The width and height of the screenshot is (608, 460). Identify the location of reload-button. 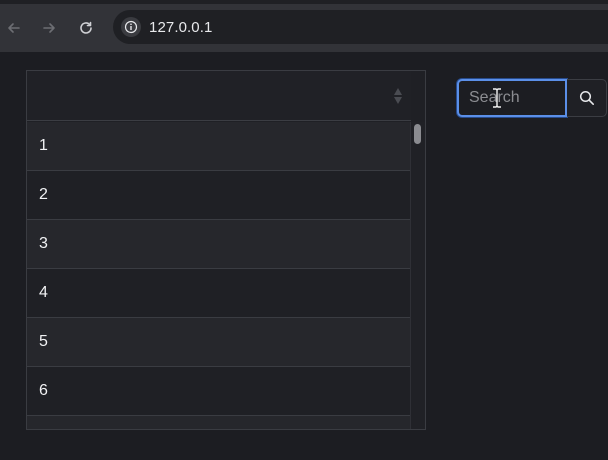
(86, 28).